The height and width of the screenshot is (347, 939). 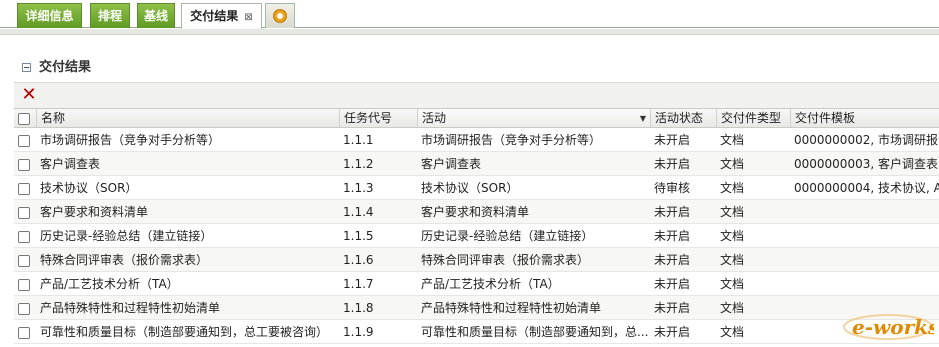 What do you see at coordinates (511, 140) in the screenshot?
I see `cell-activity: 市场调研报告（竞争对手分析等）` at bounding box center [511, 140].